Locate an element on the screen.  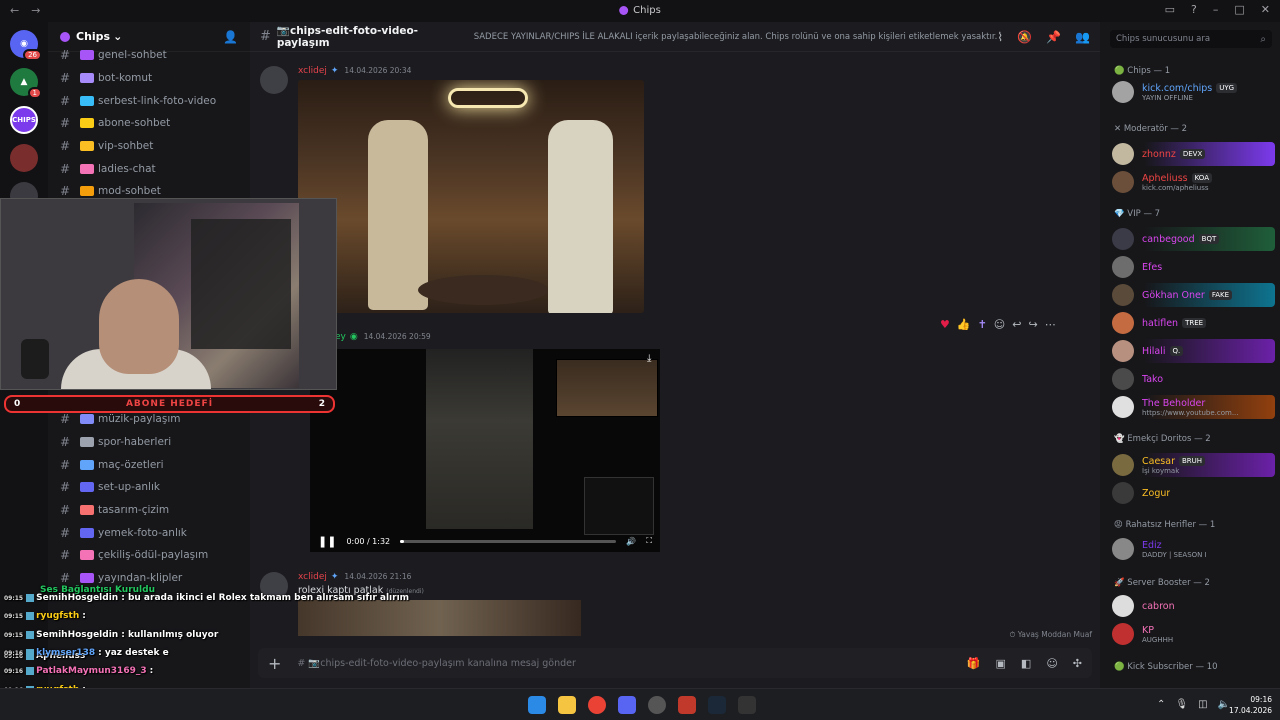
chevron-up-icon: ⌃ is located at coordinates (1161, 704).